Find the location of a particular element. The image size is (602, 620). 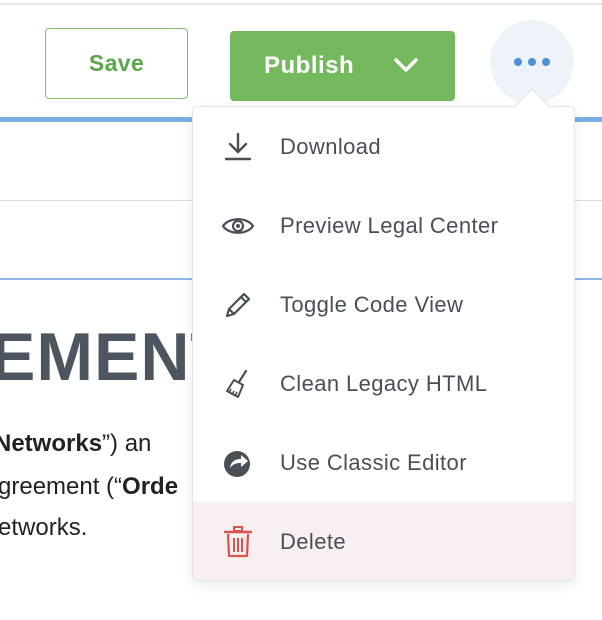

menu-item-clean-legacy-html: Clean Legacy HTML is located at coordinates (383, 383).